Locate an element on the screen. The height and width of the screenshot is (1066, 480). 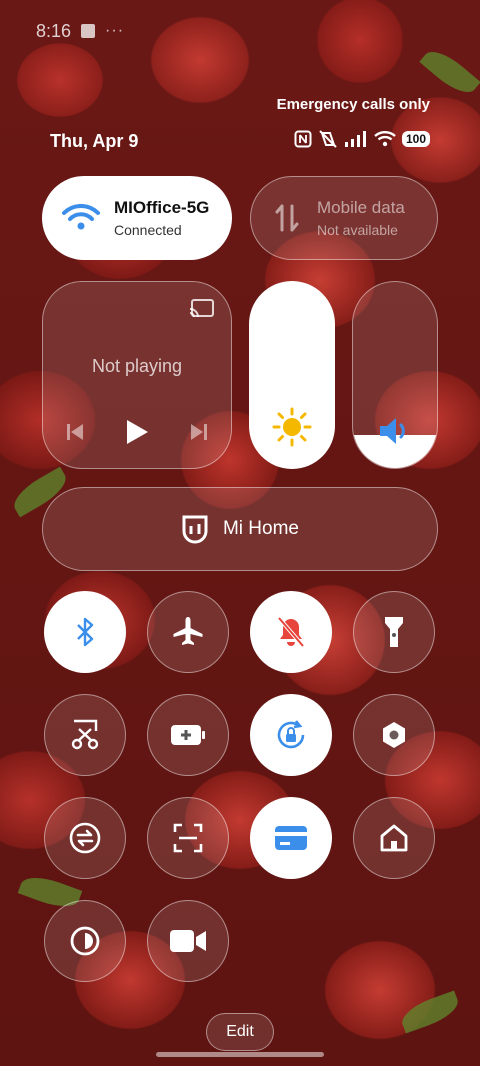
home-icon is located at coordinates (394, 838).